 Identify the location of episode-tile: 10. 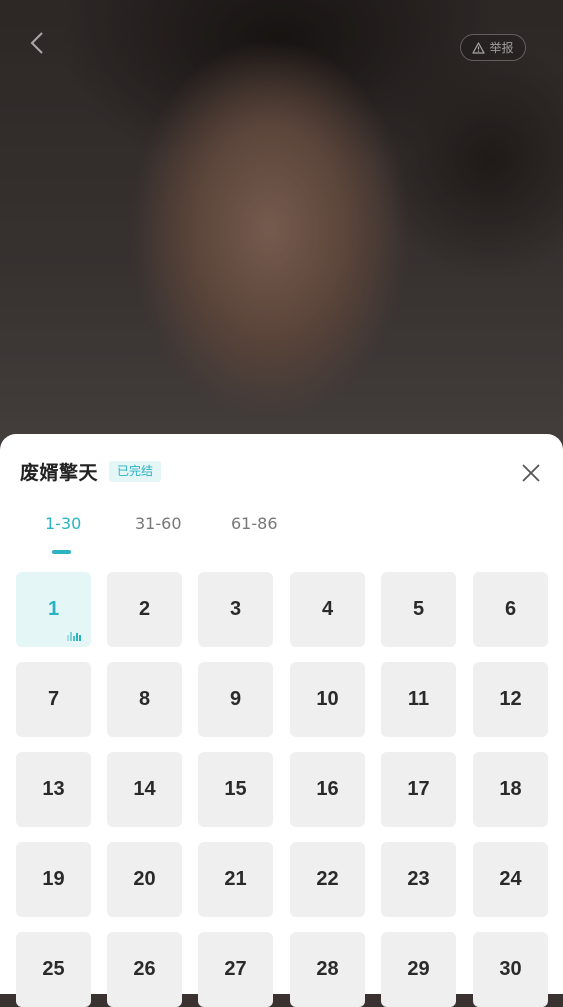
(327, 699).